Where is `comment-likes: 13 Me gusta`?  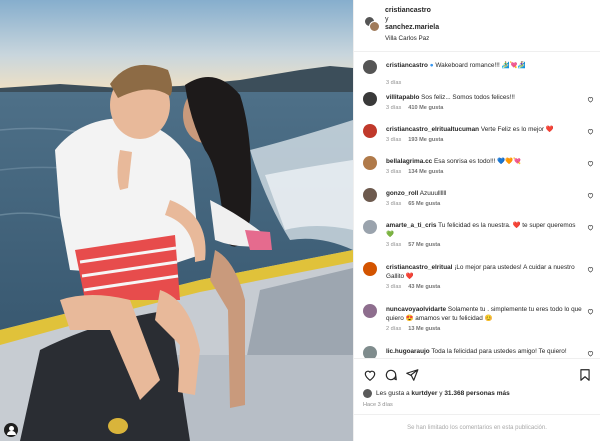
comment-likes: 13 Me gusta is located at coordinates (424, 329).